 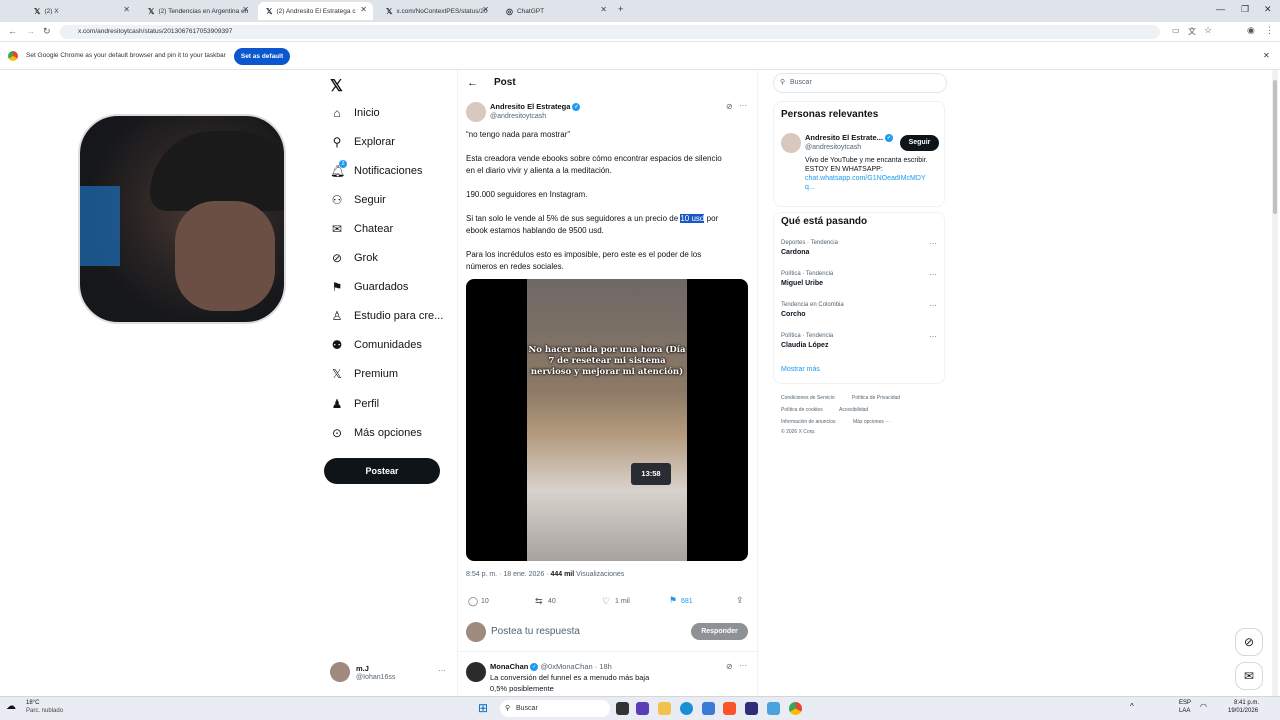 What do you see at coordinates (337, 113) in the screenshot?
I see `home-icon: ⌂` at bounding box center [337, 113].